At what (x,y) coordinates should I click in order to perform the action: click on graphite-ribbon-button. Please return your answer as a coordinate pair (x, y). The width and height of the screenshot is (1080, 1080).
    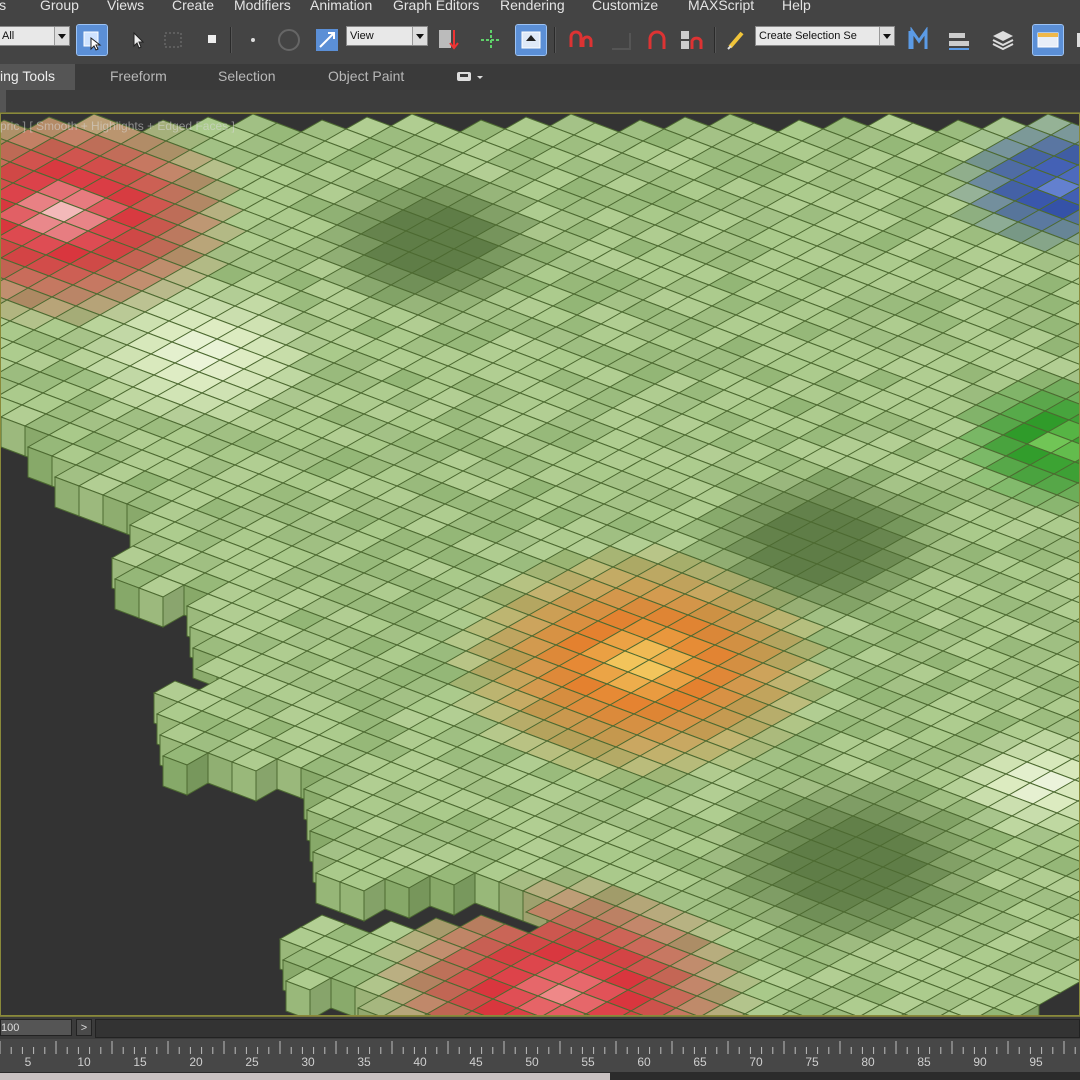
    Looking at the image, I should click on (1048, 40).